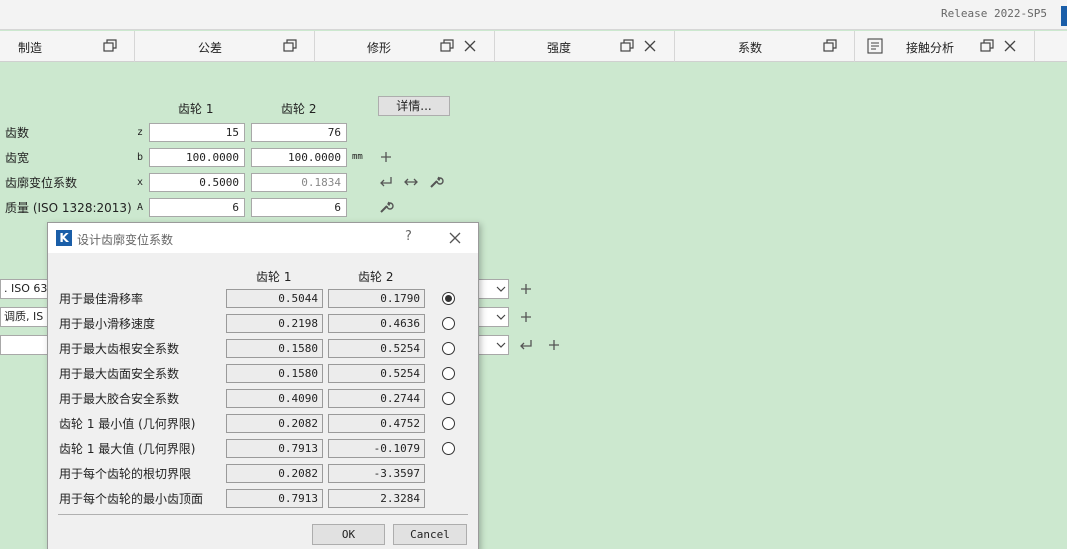 This screenshot has height=549, width=1067. I want to click on profile-shift-symbol: x, so click(140, 182).